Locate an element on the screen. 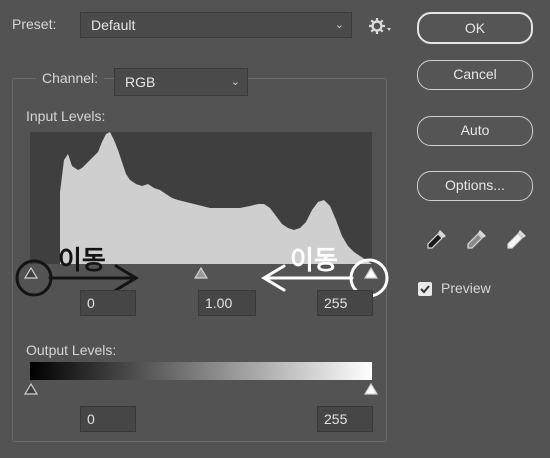 The image size is (550, 458). checkmark-icon is located at coordinates (425, 289).